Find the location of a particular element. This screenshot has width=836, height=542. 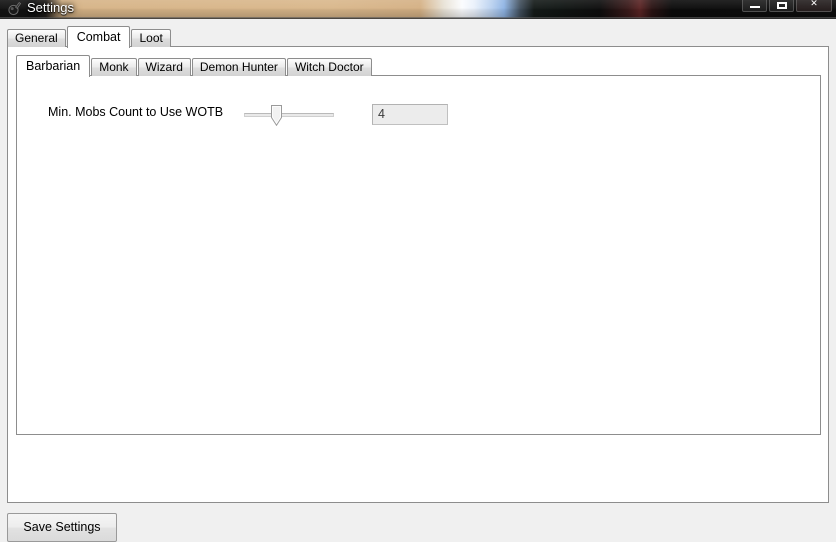

window-controls: ✕ is located at coordinates (786, 6).